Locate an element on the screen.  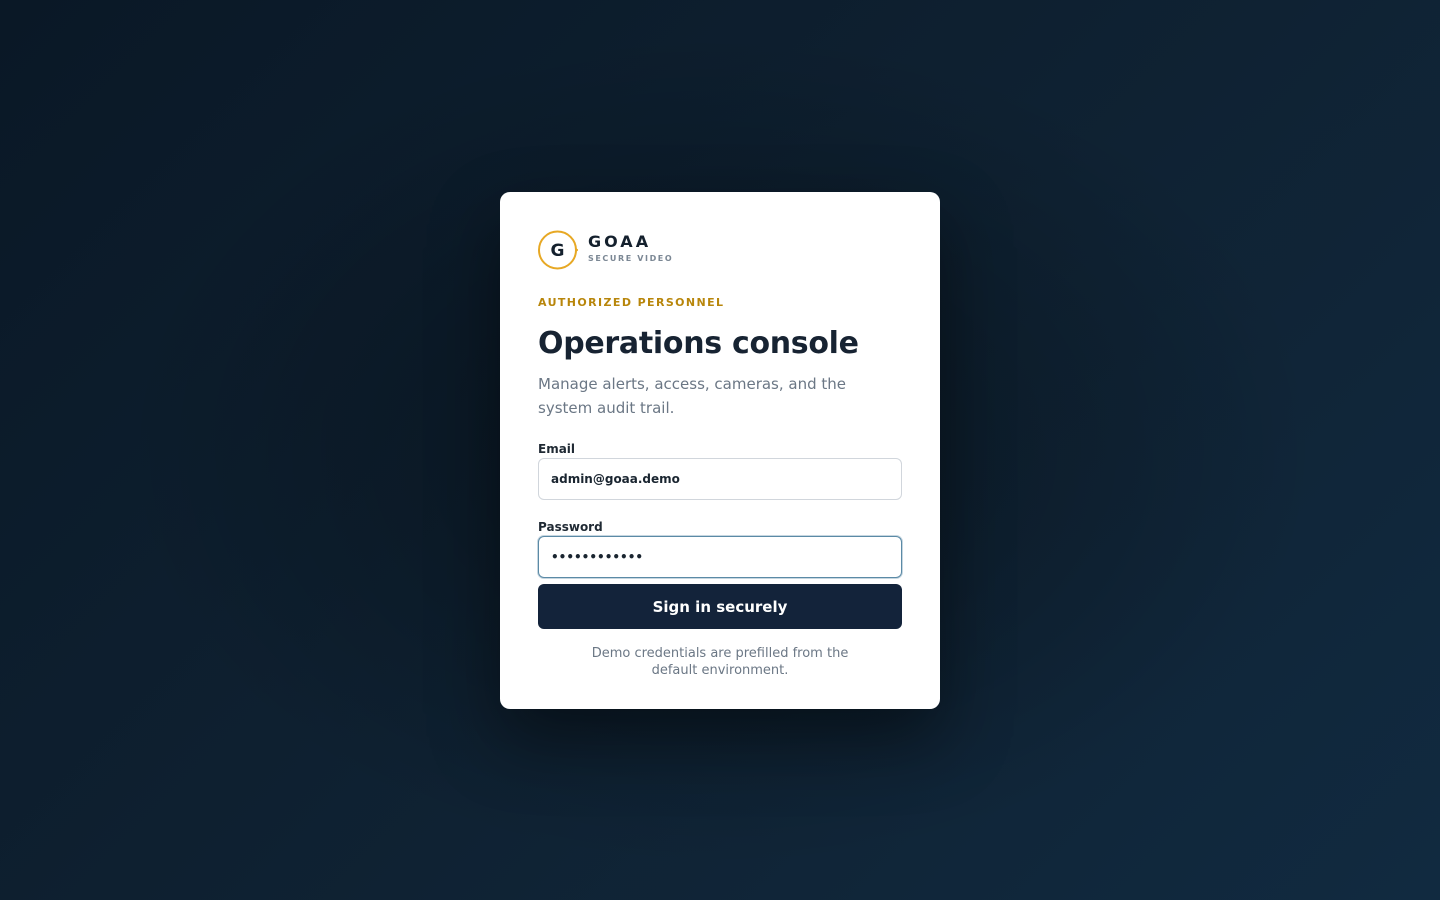
eyebrow-label: AUTHORIZED PERSONNEL is located at coordinates (631, 302).